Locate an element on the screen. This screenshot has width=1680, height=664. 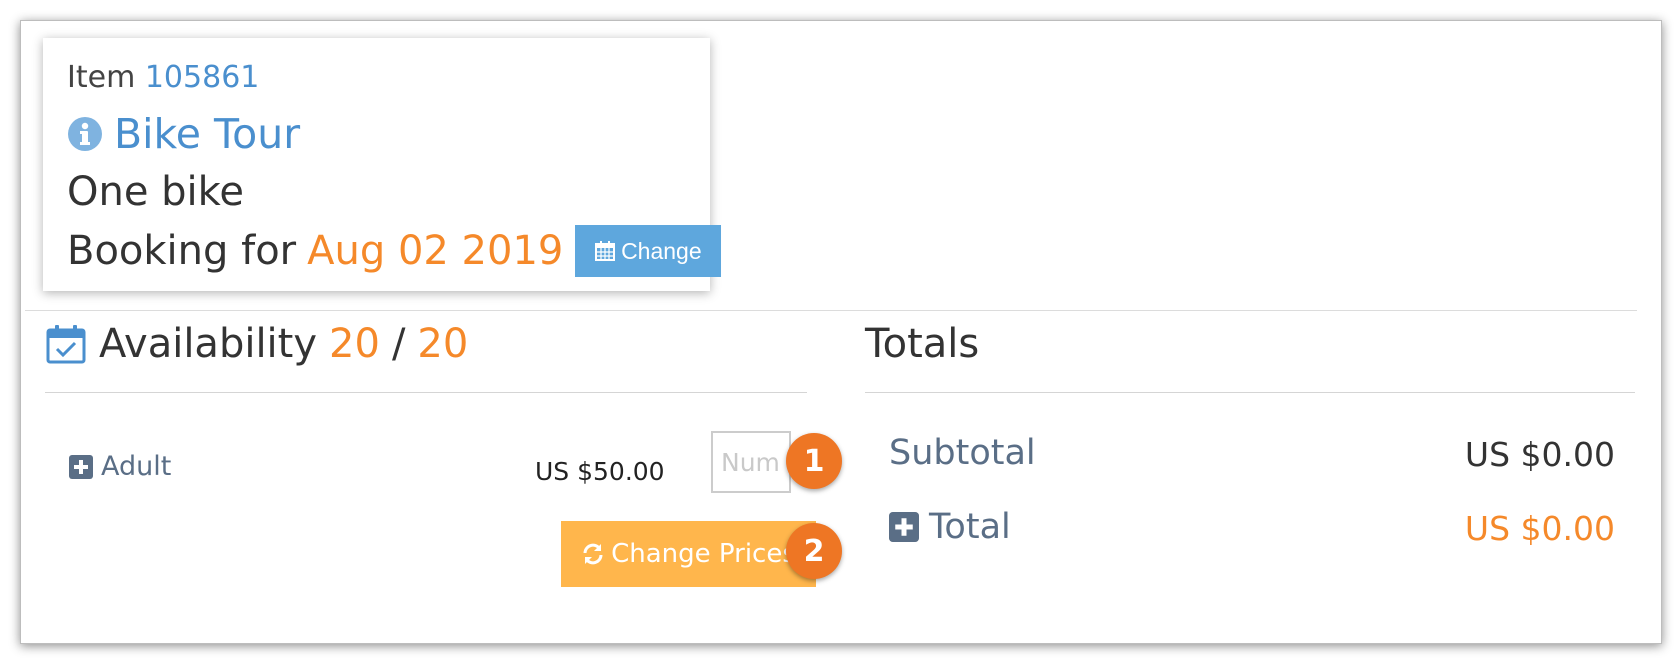
item-title-link: Bike Tour is located at coordinates (207, 134).